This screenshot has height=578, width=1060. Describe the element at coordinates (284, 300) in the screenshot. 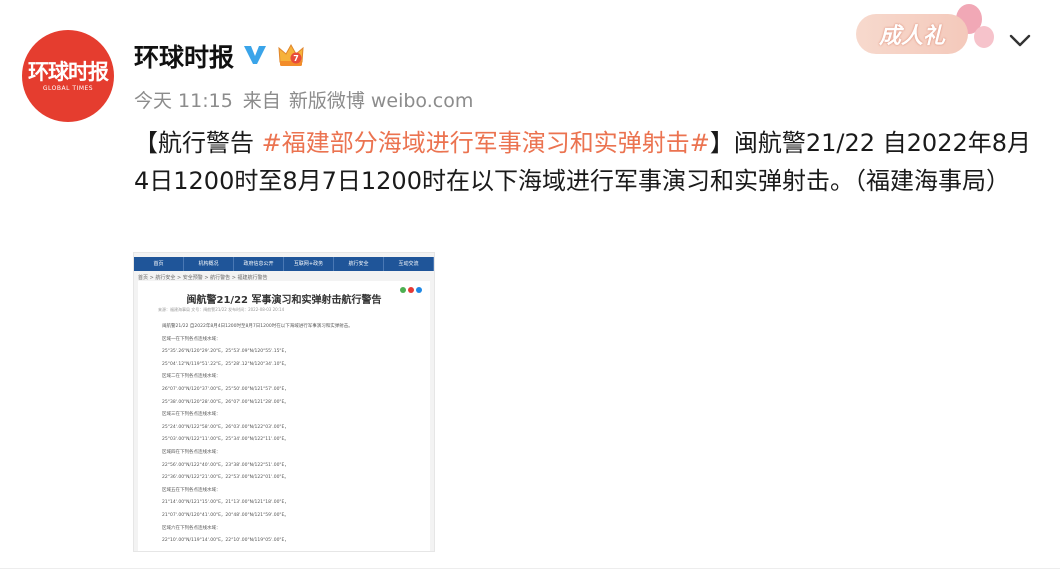

I see `thumb-doc-title: 闽航警21/22 军事演习和实弹射击航行警告` at that location.